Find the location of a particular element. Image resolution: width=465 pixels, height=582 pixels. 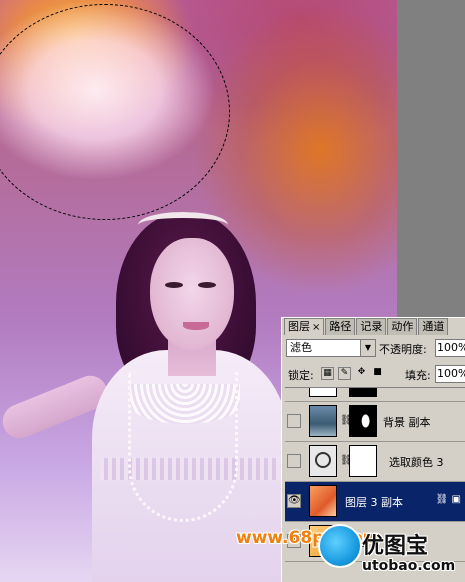

blend-mode-select: 滤色 ▼ is located at coordinates (331, 348).